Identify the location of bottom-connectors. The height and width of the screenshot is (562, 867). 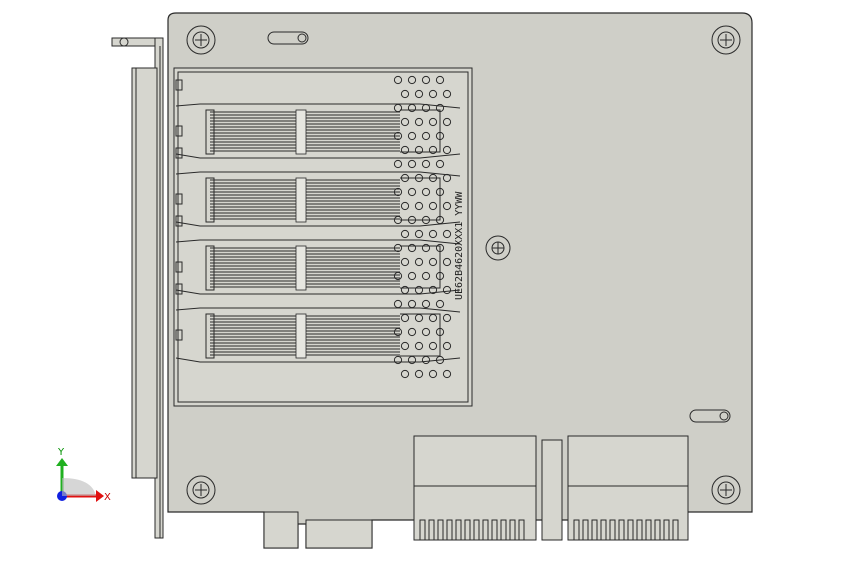
(551, 488).